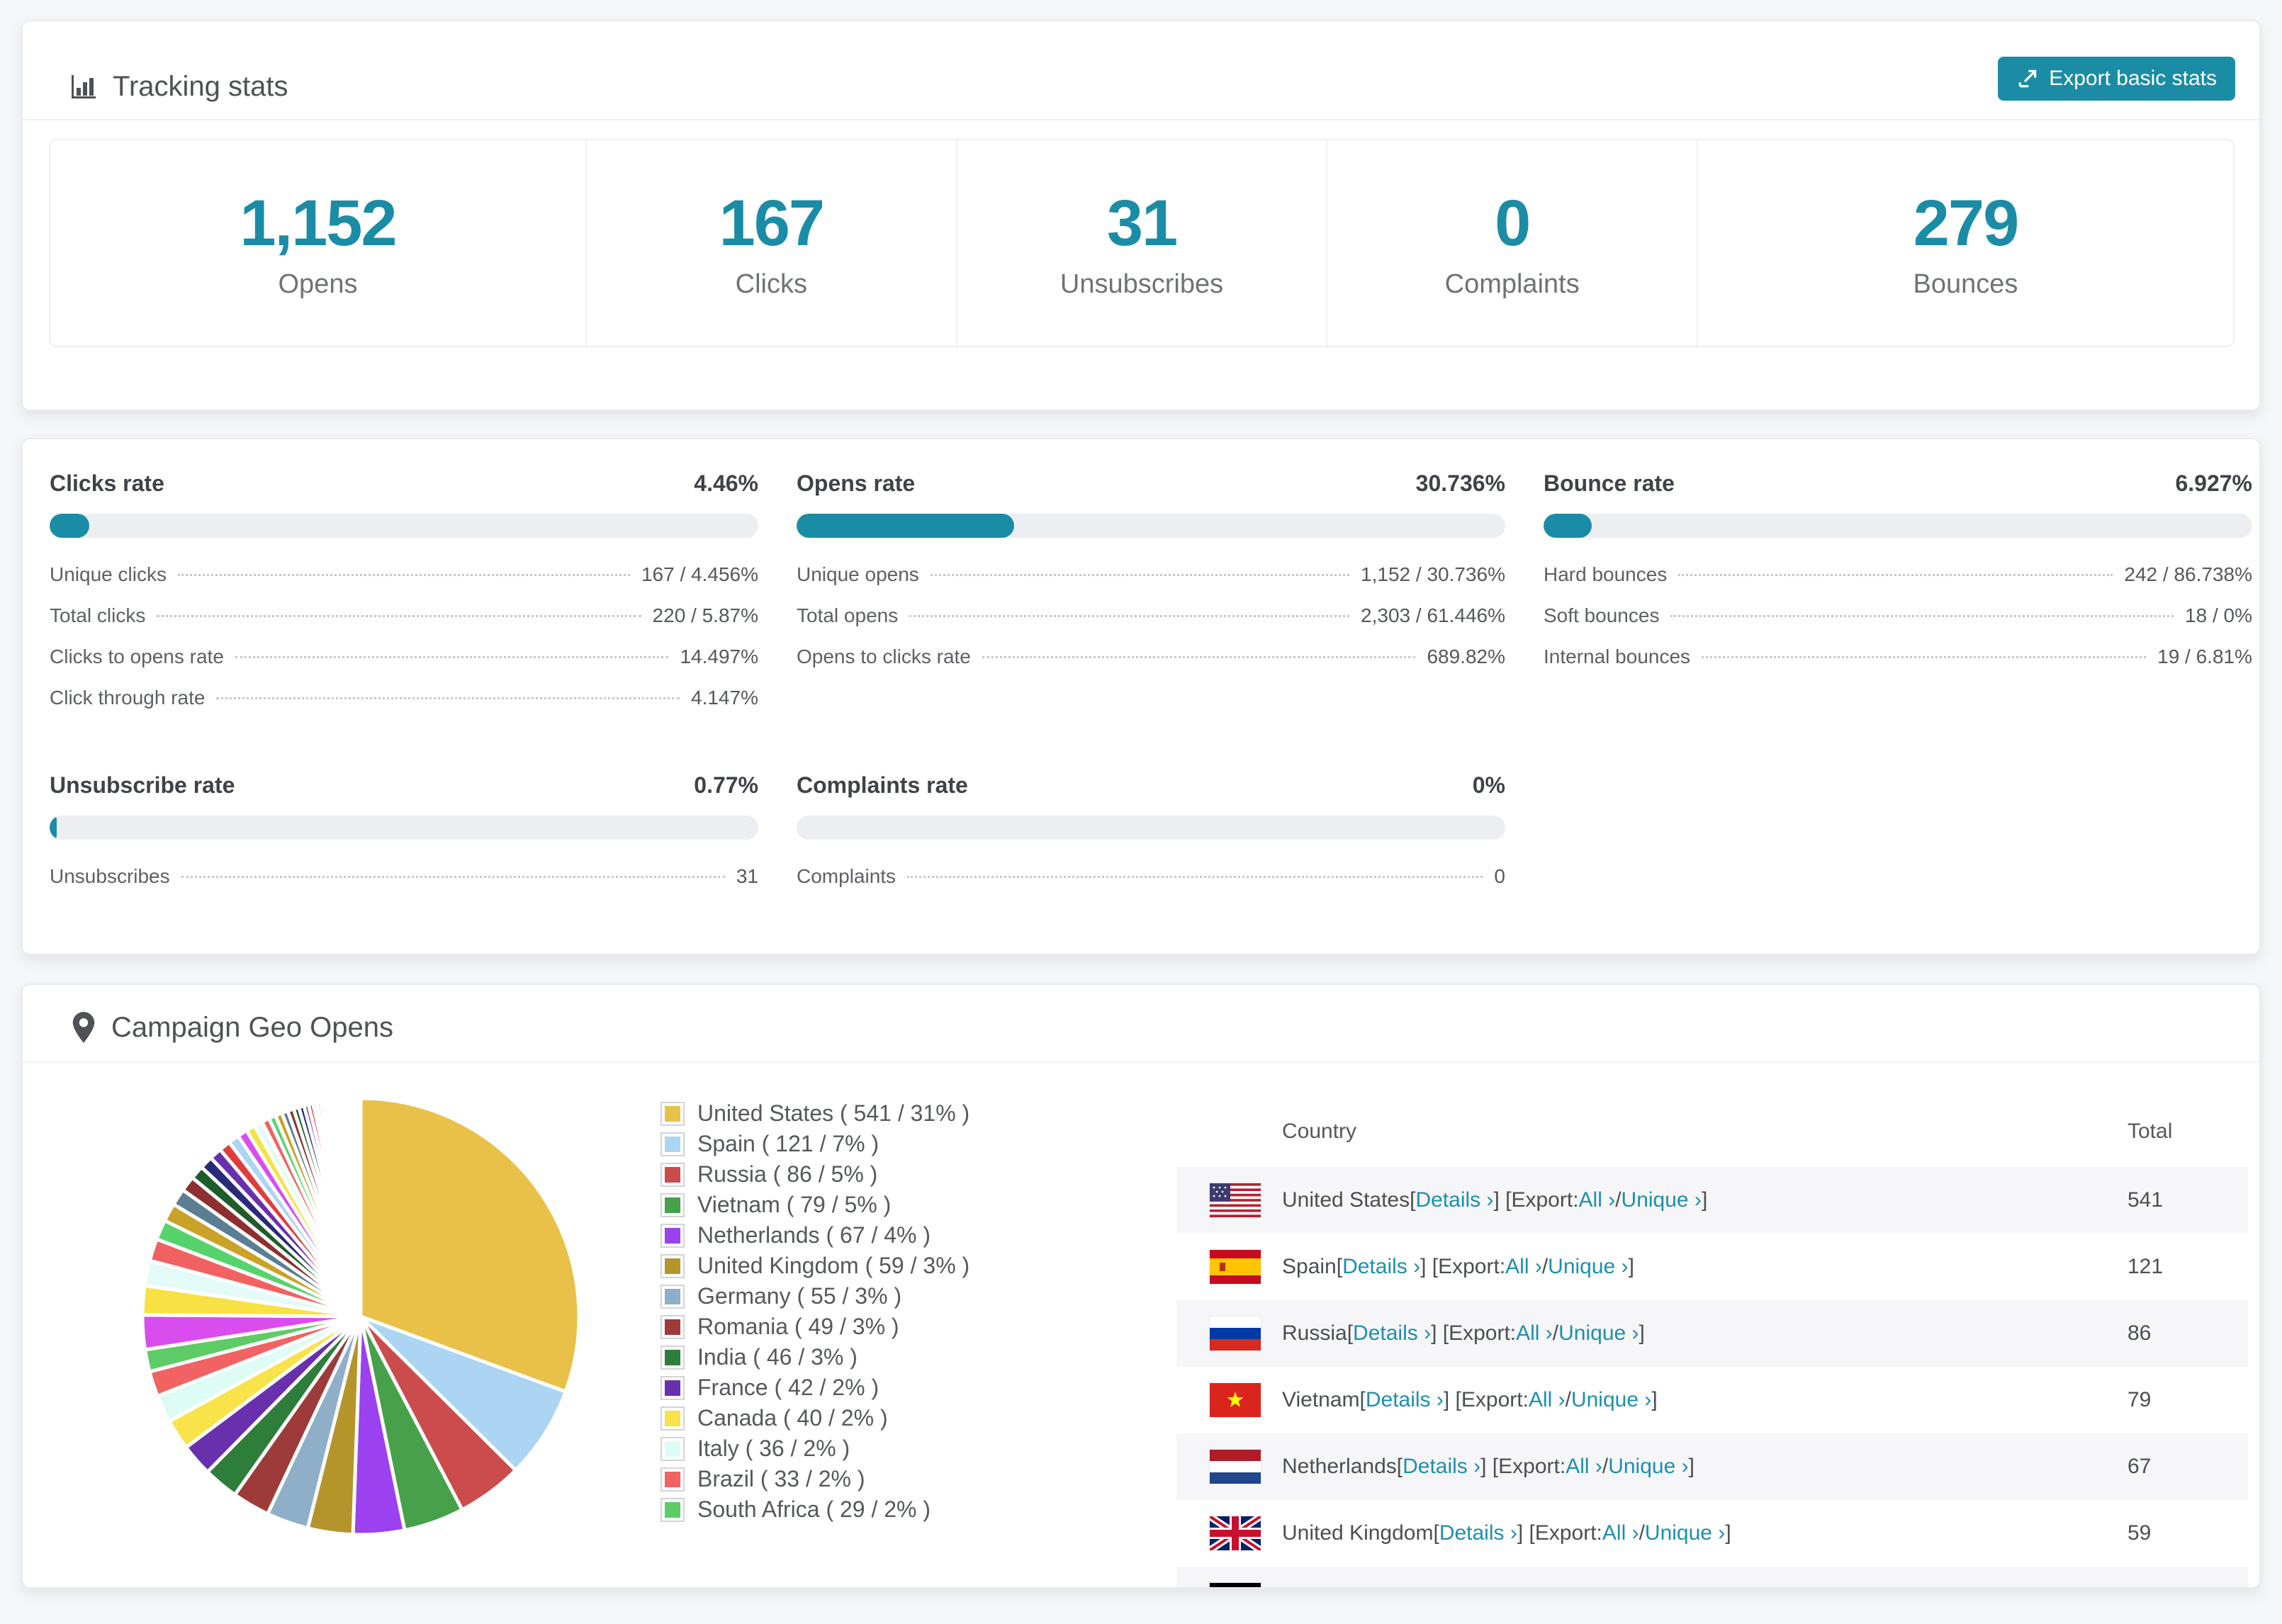 The image size is (2282, 1624). I want to click on geo-title-text: Campaign Geo Opens, so click(253, 1027).